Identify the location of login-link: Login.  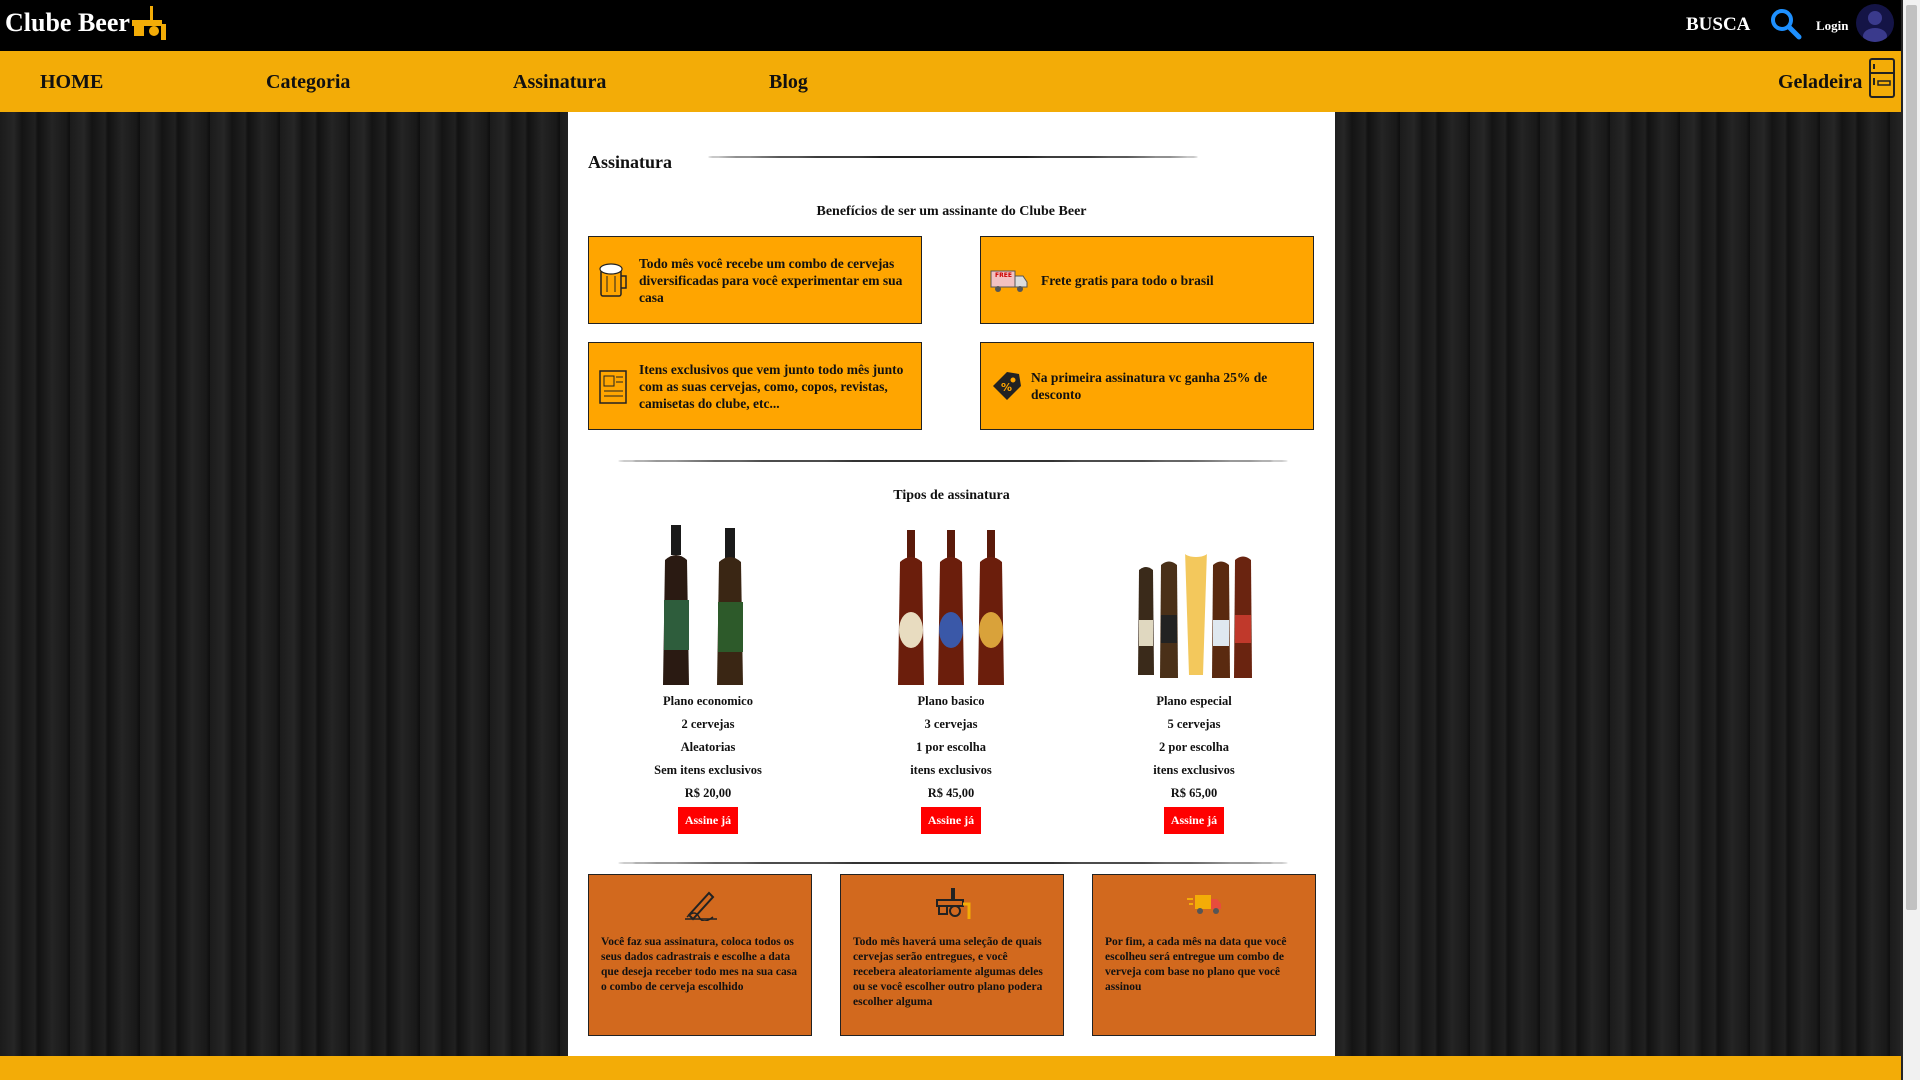
(1832, 26).